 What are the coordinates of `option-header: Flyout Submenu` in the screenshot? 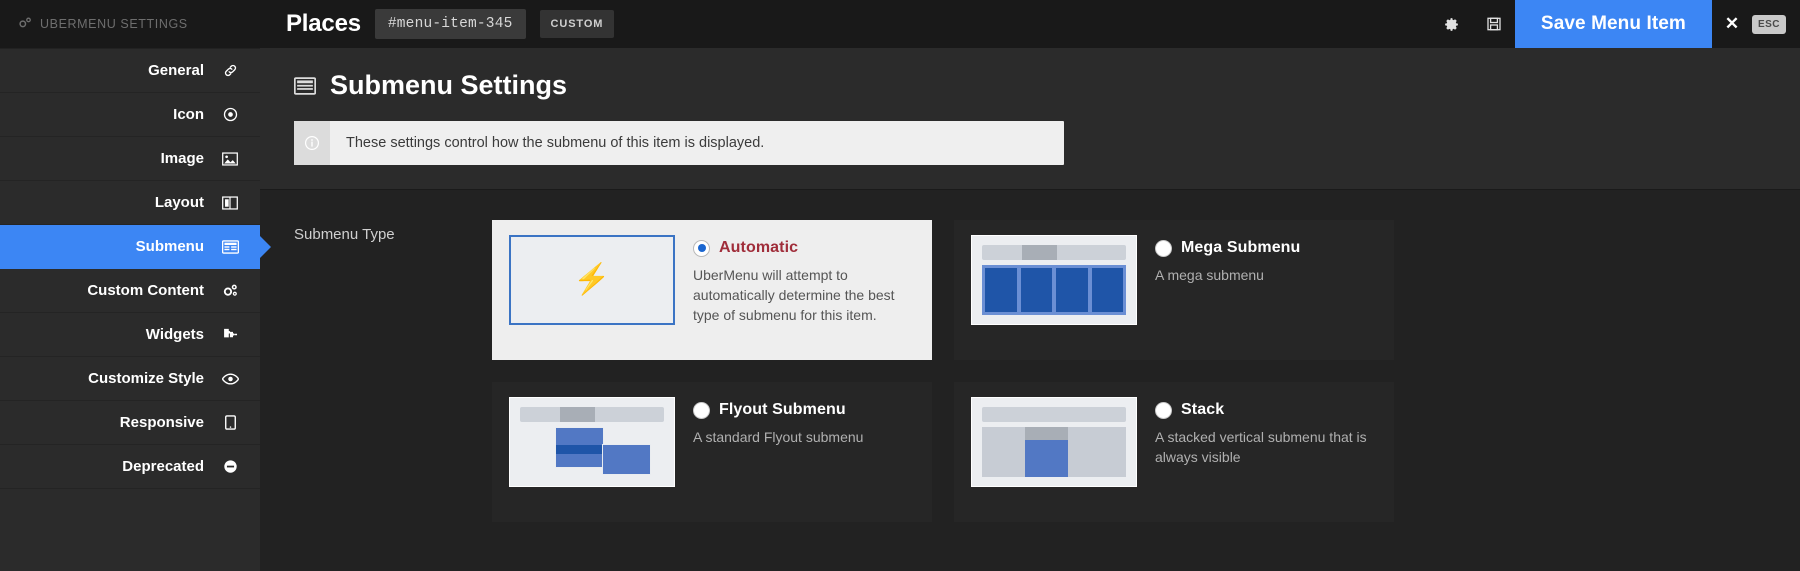 It's located at (804, 410).